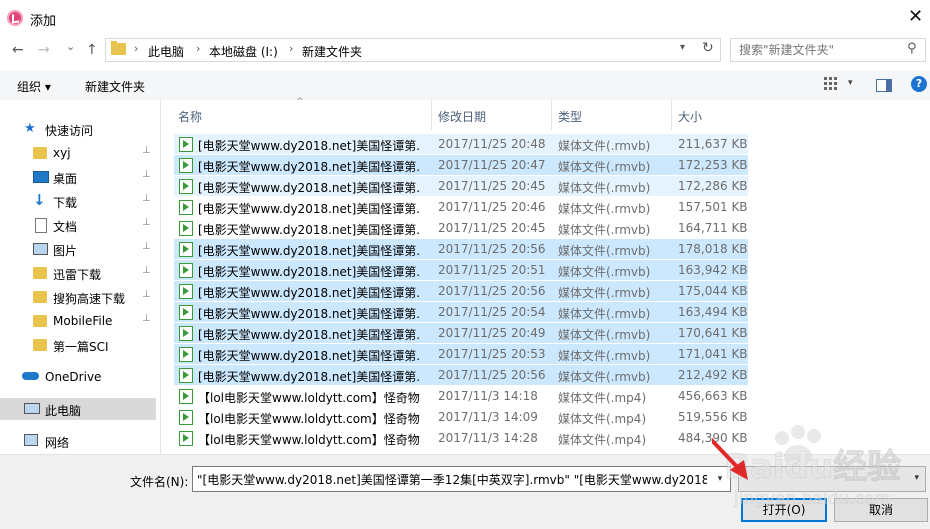  What do you see at coordinates (912, 48) in the screenshot?
I see `search-icon: ⚲` at bounding box center [912, 48].